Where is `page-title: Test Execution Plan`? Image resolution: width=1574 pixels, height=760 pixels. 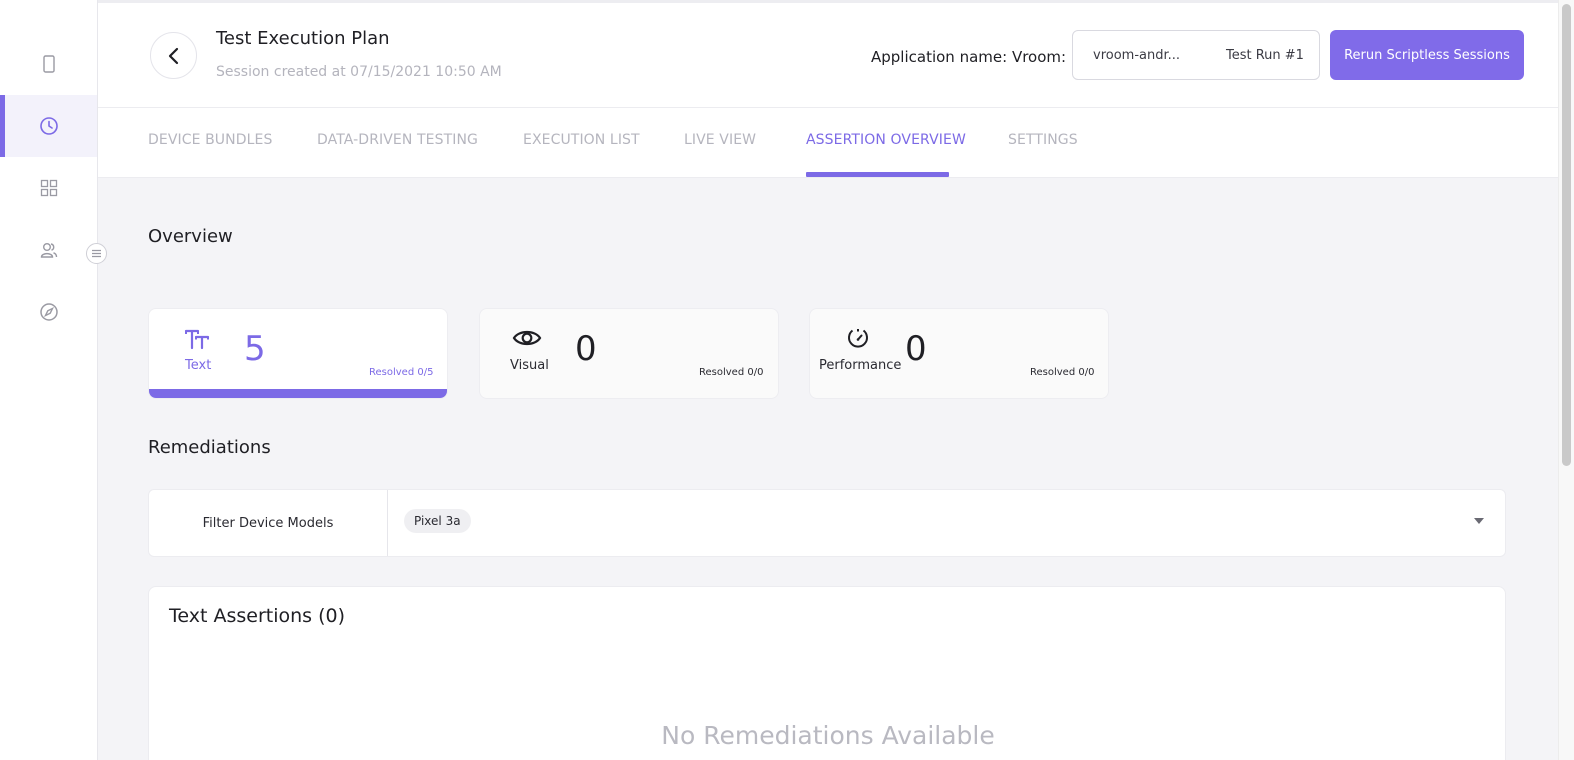
page-title: Test Execution Plan is located at coordinates (303, 38).